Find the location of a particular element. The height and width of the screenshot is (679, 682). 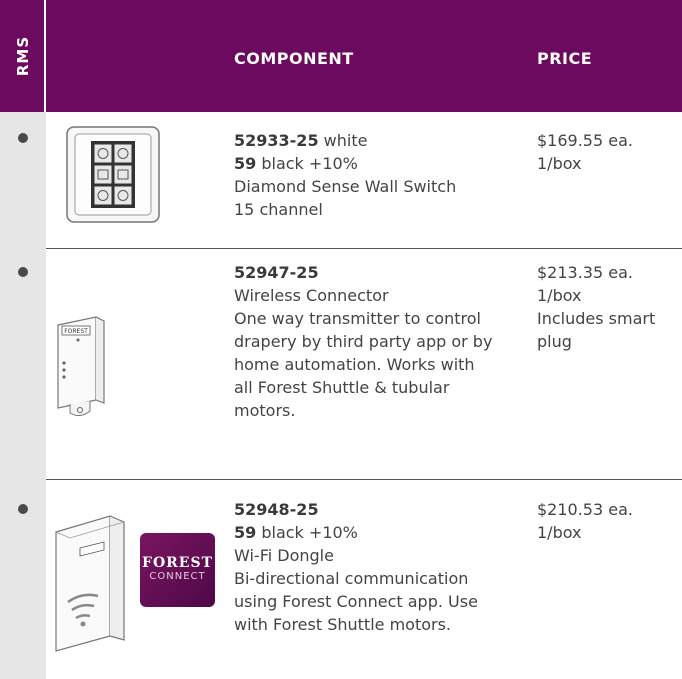

rms-header: RMS is located at coordinates (23, 56).